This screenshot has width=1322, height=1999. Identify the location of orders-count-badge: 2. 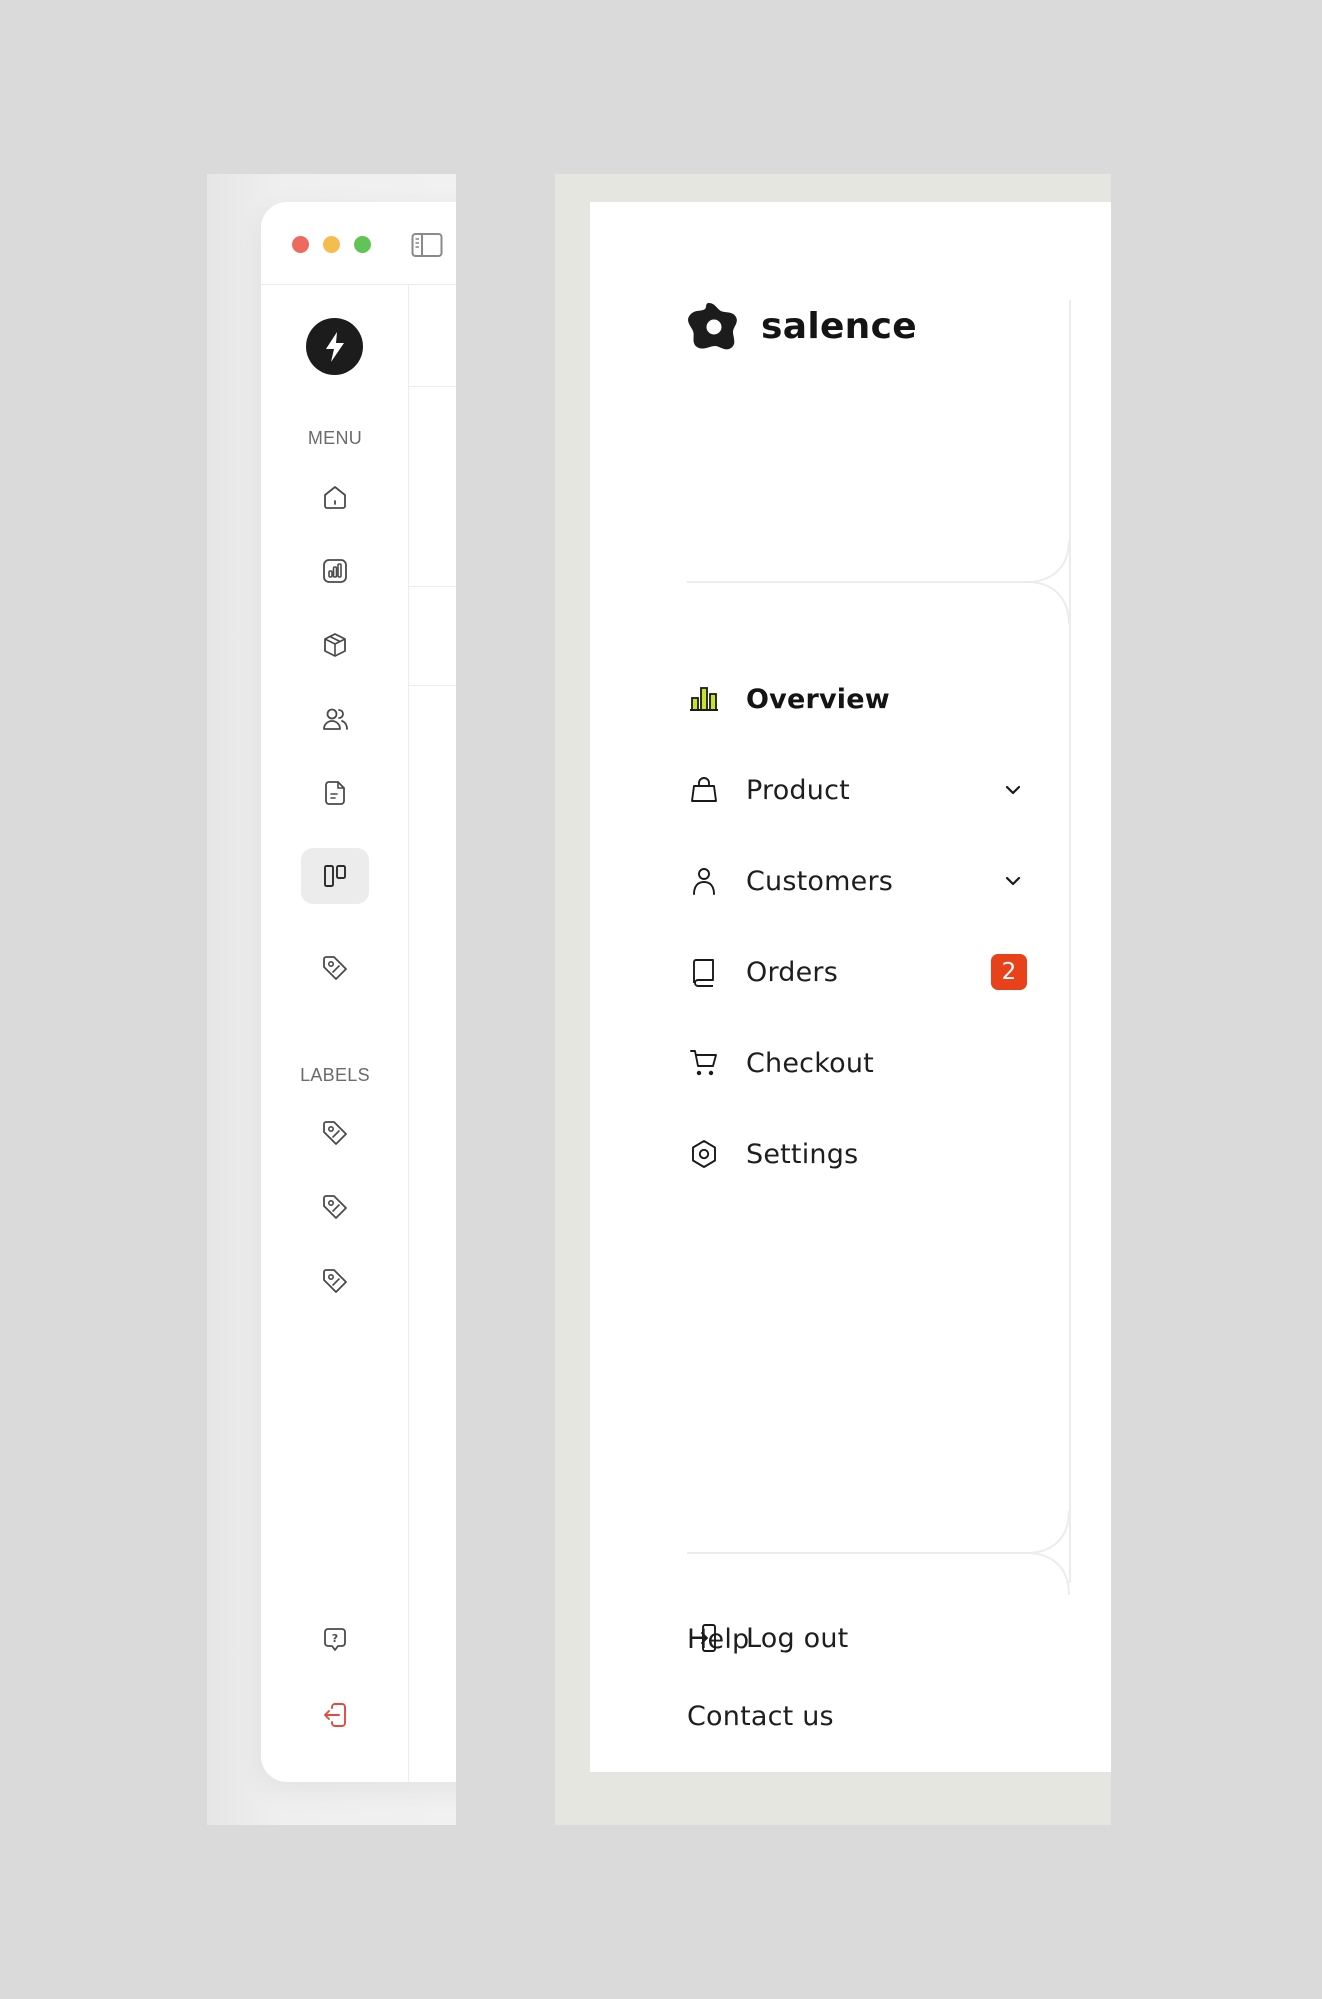
(1009, 972).